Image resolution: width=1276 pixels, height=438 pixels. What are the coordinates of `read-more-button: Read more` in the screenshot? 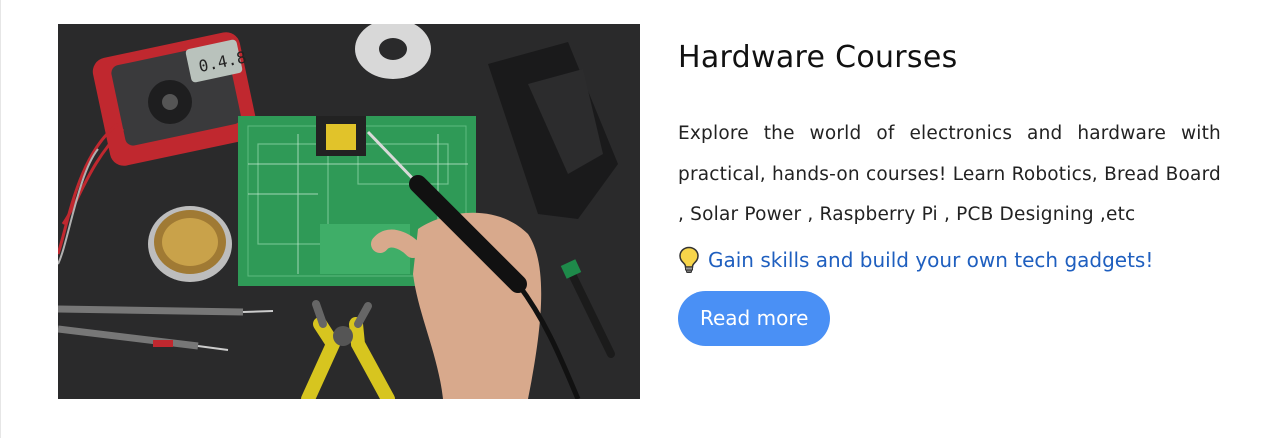 It's located at (754, 318).